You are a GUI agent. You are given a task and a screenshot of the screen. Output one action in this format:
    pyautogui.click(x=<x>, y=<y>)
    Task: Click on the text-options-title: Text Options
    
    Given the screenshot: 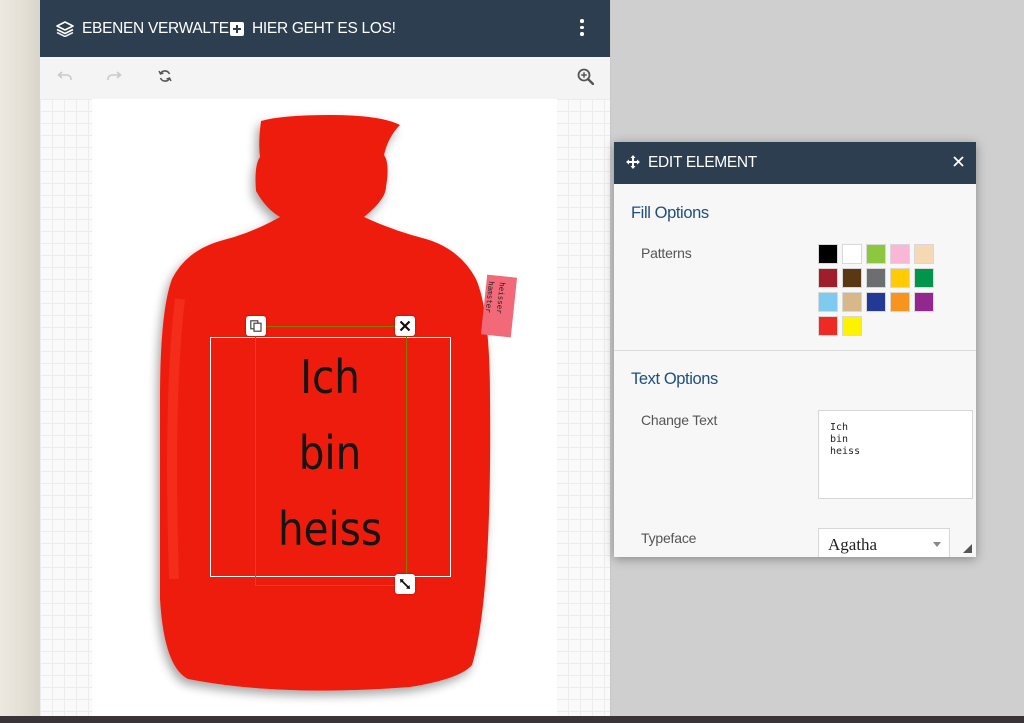 What is the action you would take?
    pyautogui.click(x=674, y=379)
    